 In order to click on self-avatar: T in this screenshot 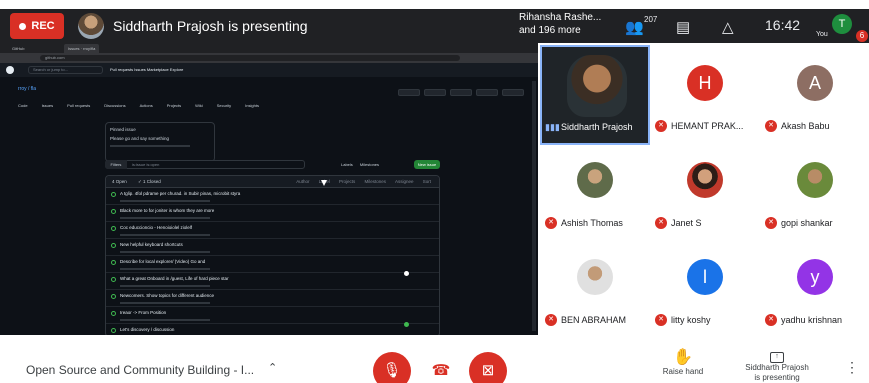, I will do `click(842, 24)`.